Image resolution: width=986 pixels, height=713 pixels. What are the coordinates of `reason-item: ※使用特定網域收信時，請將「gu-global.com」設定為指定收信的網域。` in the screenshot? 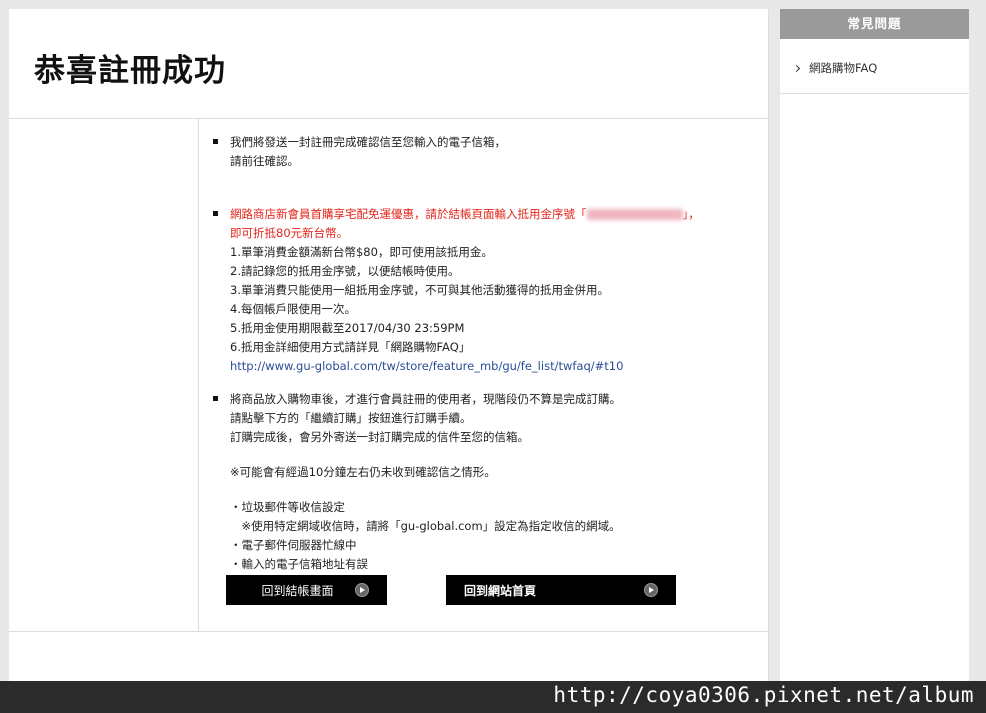 It's located at (425, 526).